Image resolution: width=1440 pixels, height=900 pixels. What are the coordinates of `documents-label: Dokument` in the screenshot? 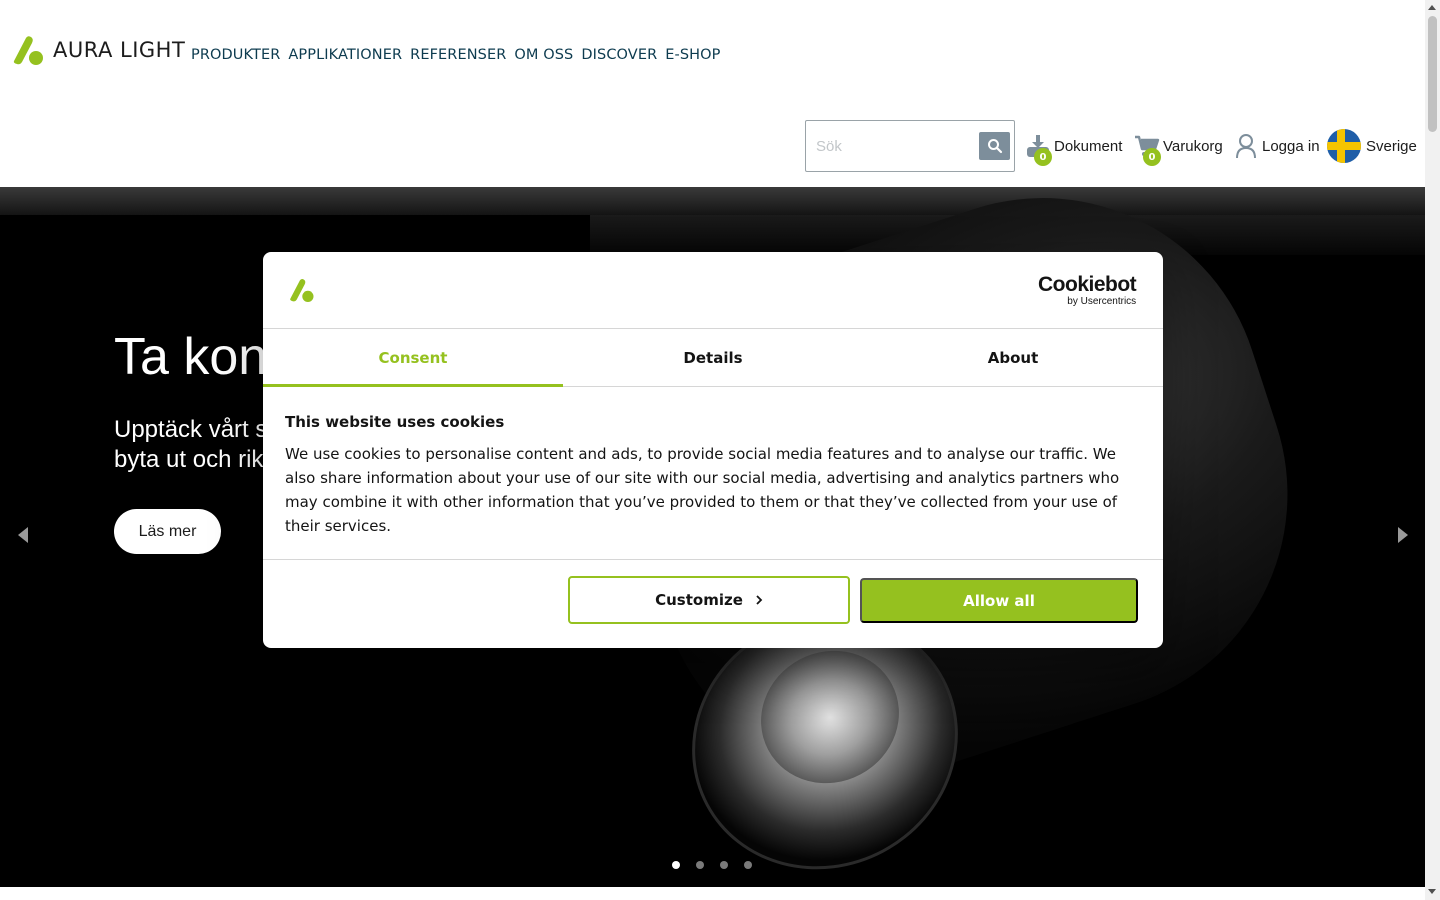 It's located at (1088, 146).